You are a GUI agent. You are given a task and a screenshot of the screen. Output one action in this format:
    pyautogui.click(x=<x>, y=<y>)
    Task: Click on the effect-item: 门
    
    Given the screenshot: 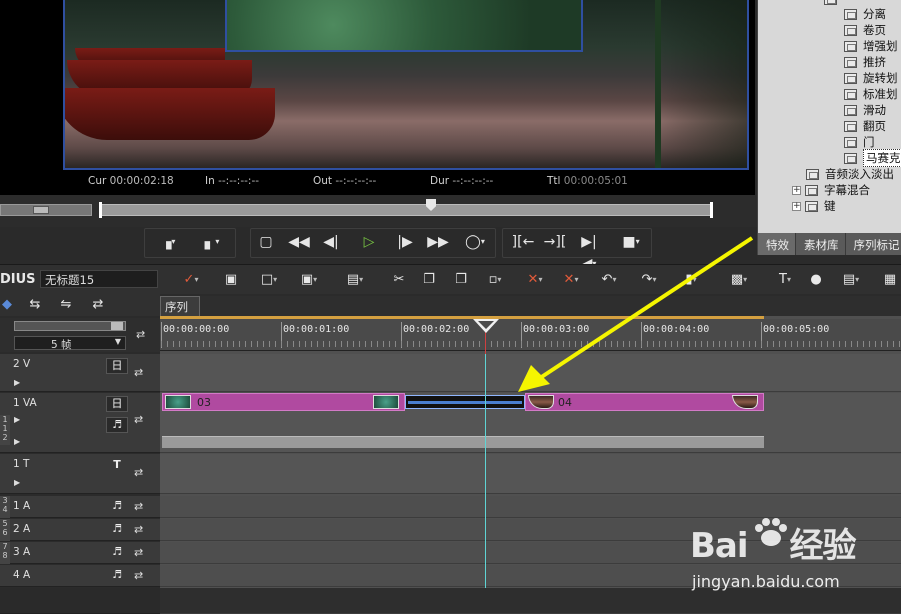 What is the action you would take?
    pyautogui.click(x=859, y=142)
    